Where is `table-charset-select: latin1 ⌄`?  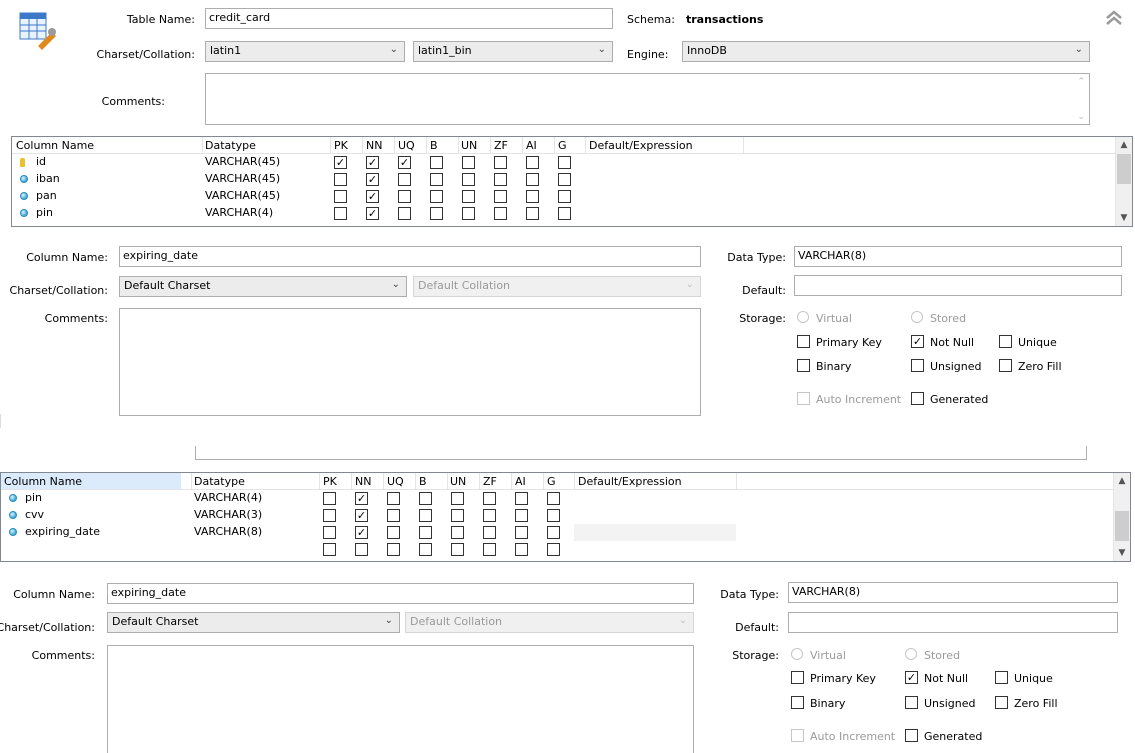
table-charset-select: latin1 ⌄ is located at coordinates (305, 51).